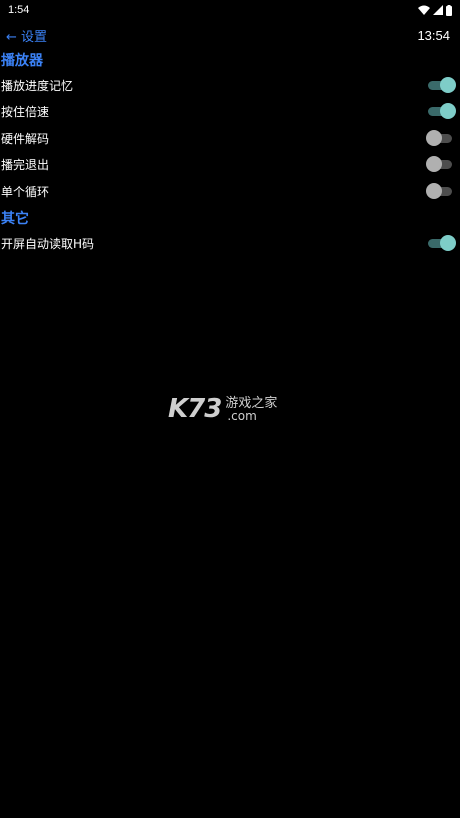  What do you see at coordinates (424, 10) in the screenshot?
I see `wifi-icon` at bounding box center [424, 10].